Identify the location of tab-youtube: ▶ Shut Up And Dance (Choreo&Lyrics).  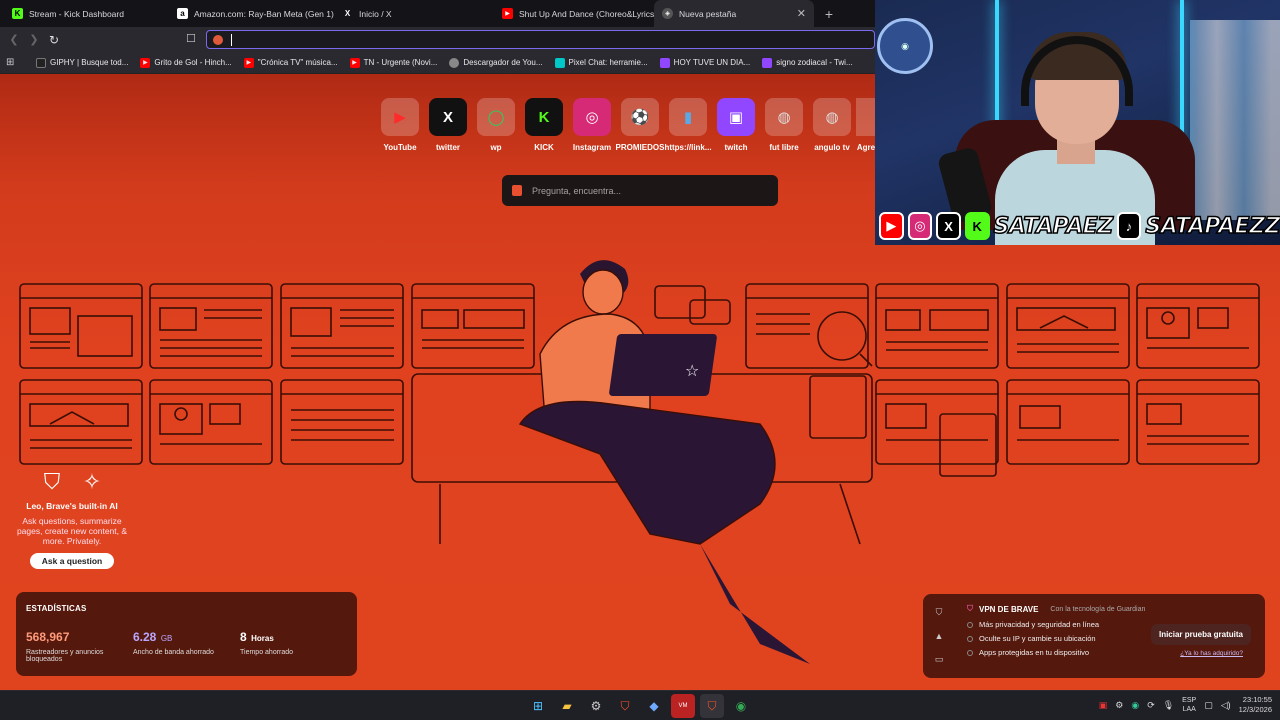
(574, 13).